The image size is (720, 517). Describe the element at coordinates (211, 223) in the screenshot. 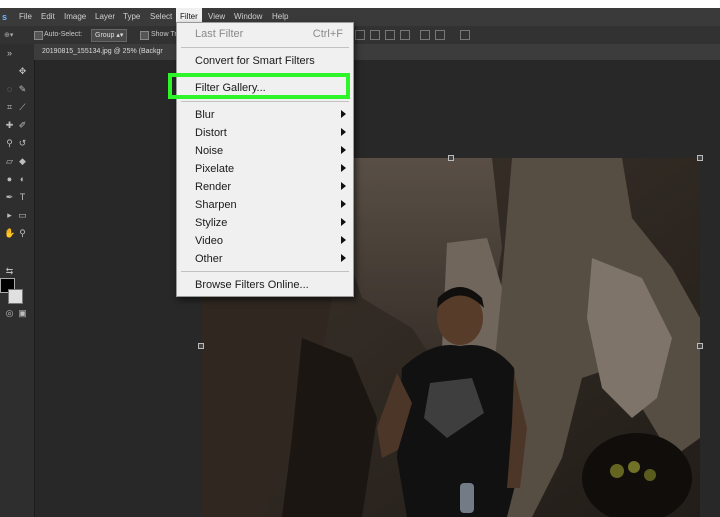

I see `stylize-label: Stylize` at that location.